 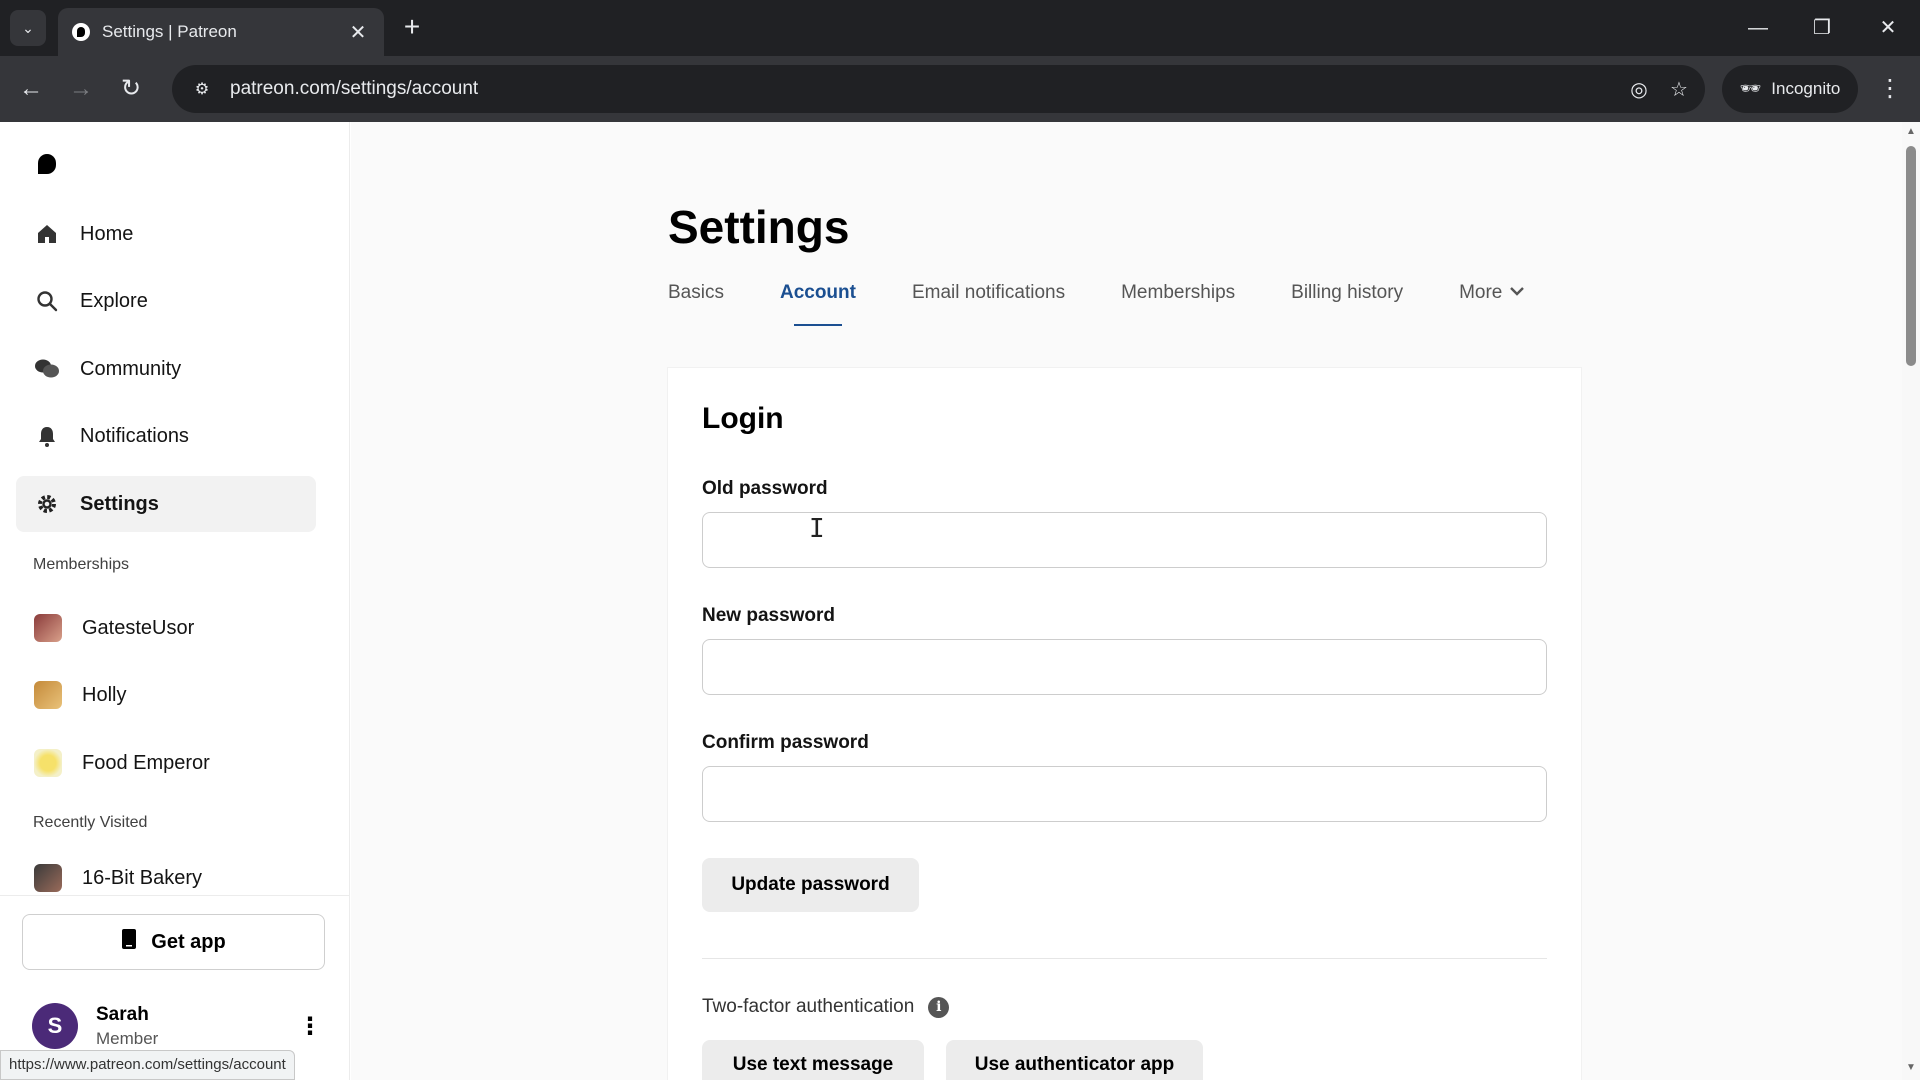 What do you see at coordinates (939, 1007) in the screenshot?
I see `info-icon: i` at bounding box center [939, 1007].